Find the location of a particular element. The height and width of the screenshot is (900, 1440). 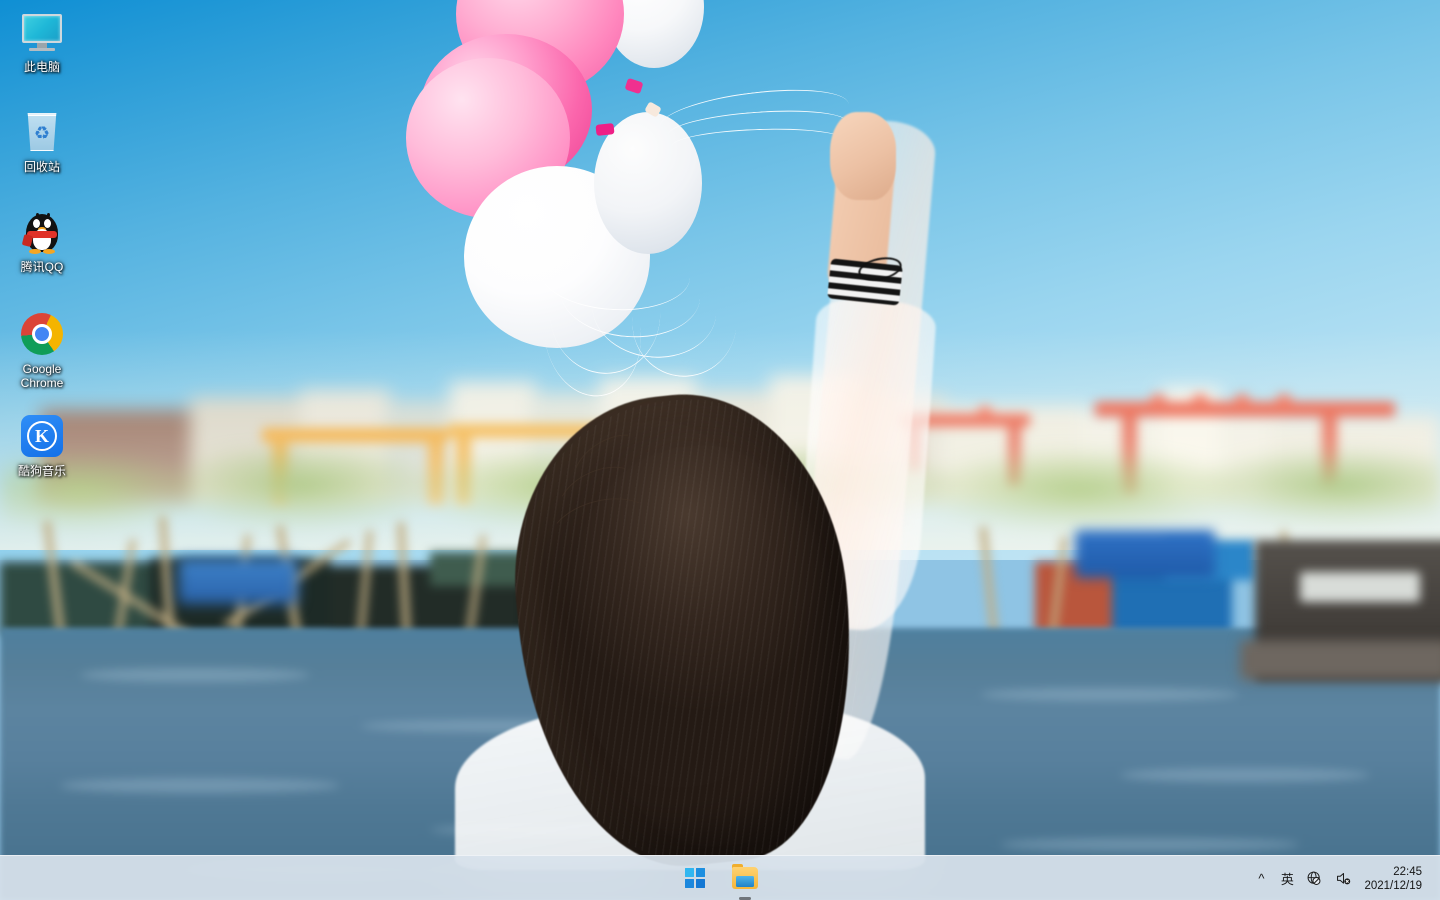

monitor-icon is located at coordinates (42, 32).